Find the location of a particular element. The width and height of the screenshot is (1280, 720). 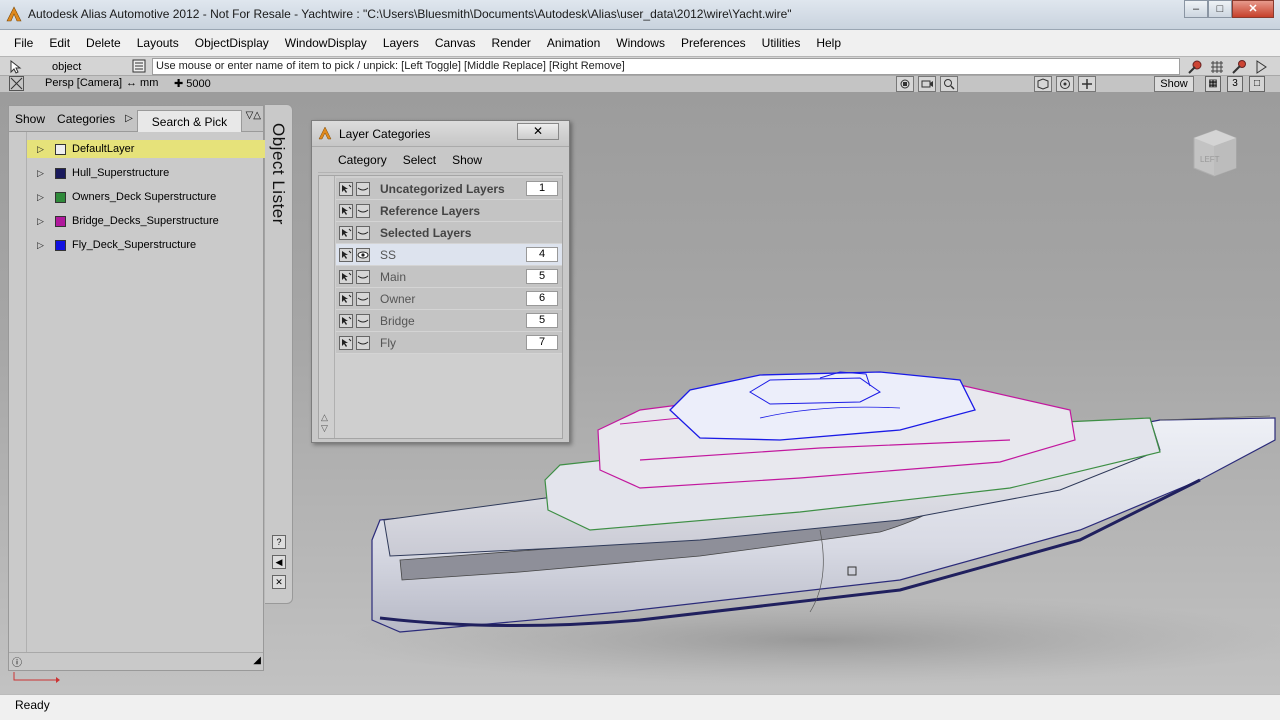

zoom-camera-icon is located at coordinates (949, 84).